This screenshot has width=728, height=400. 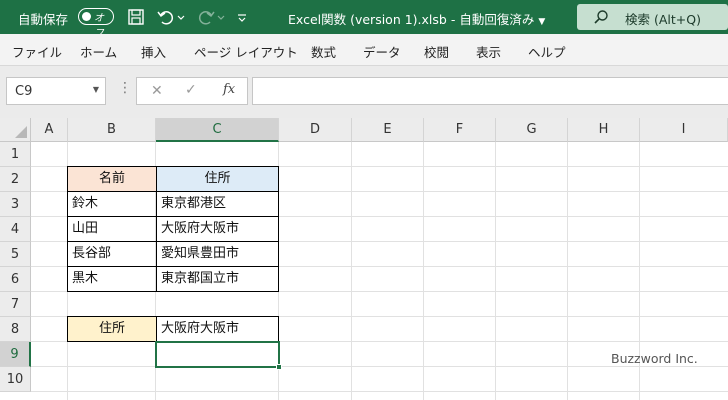 What do you see at coordinates (246, 51) in the screenshot?
I see `menu-page-layout: ページ レイアウト` at bounding box center [246, 51].